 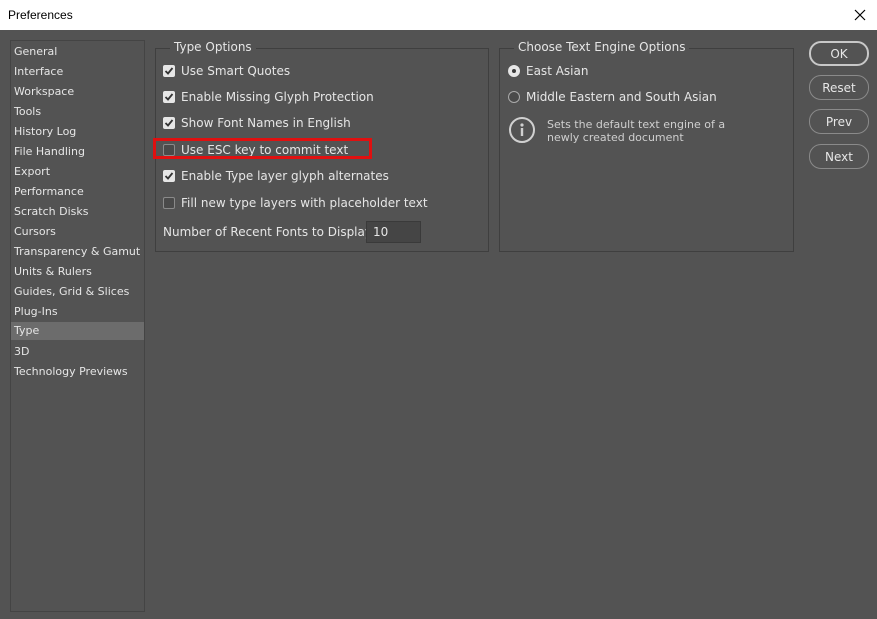 What do you see at coordinates (839, 87) in the screenshot?
I see `reset-button: Reset` at bounding box center [839, 87].